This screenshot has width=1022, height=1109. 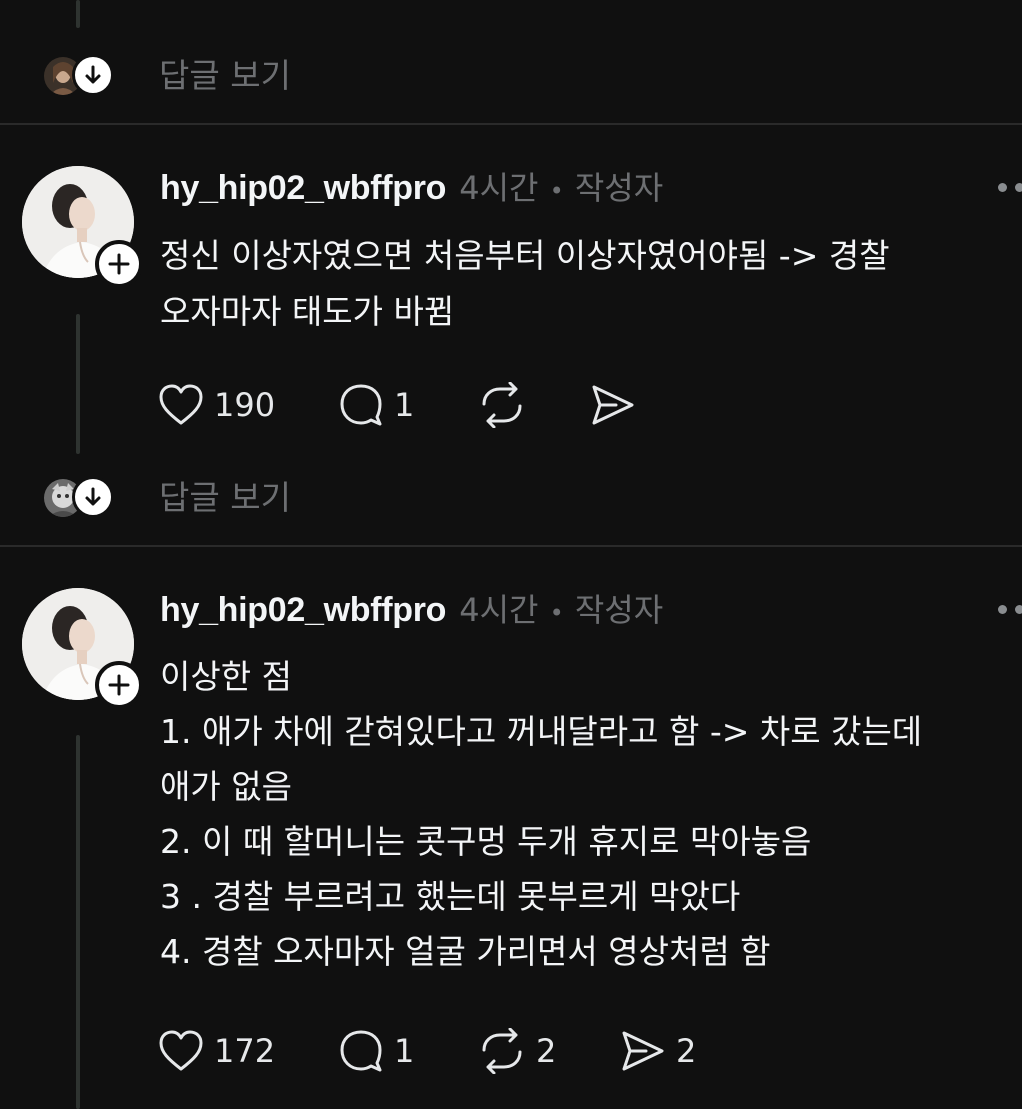 I want to click on like-button: 172, so click(x=216, y=1051).